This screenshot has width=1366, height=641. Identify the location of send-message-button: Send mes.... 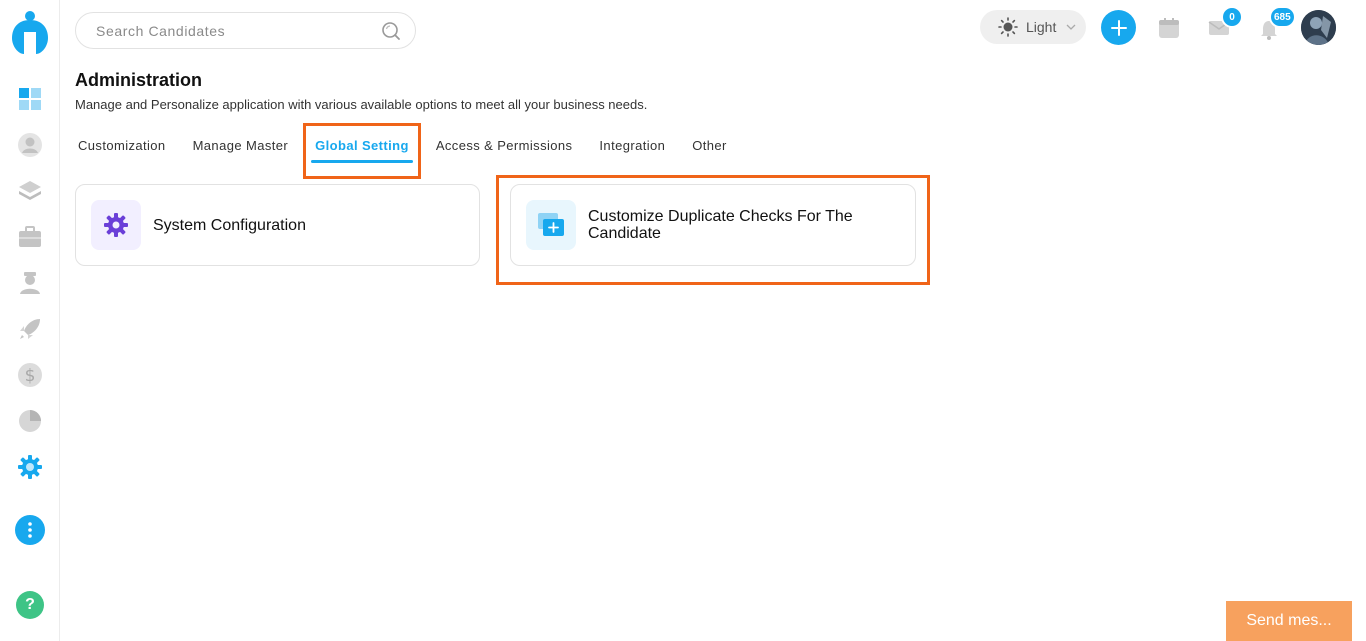
(1289, 621).